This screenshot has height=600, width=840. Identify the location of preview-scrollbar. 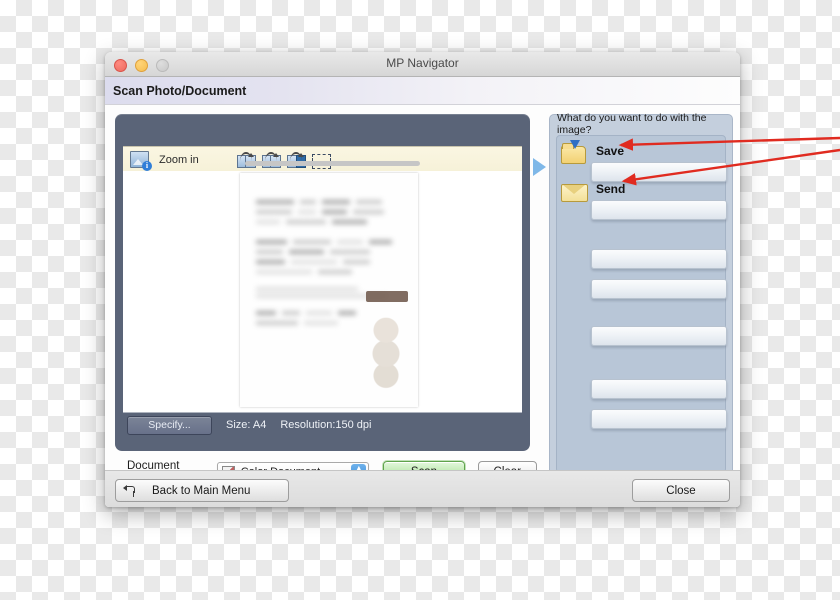
(322, 165).